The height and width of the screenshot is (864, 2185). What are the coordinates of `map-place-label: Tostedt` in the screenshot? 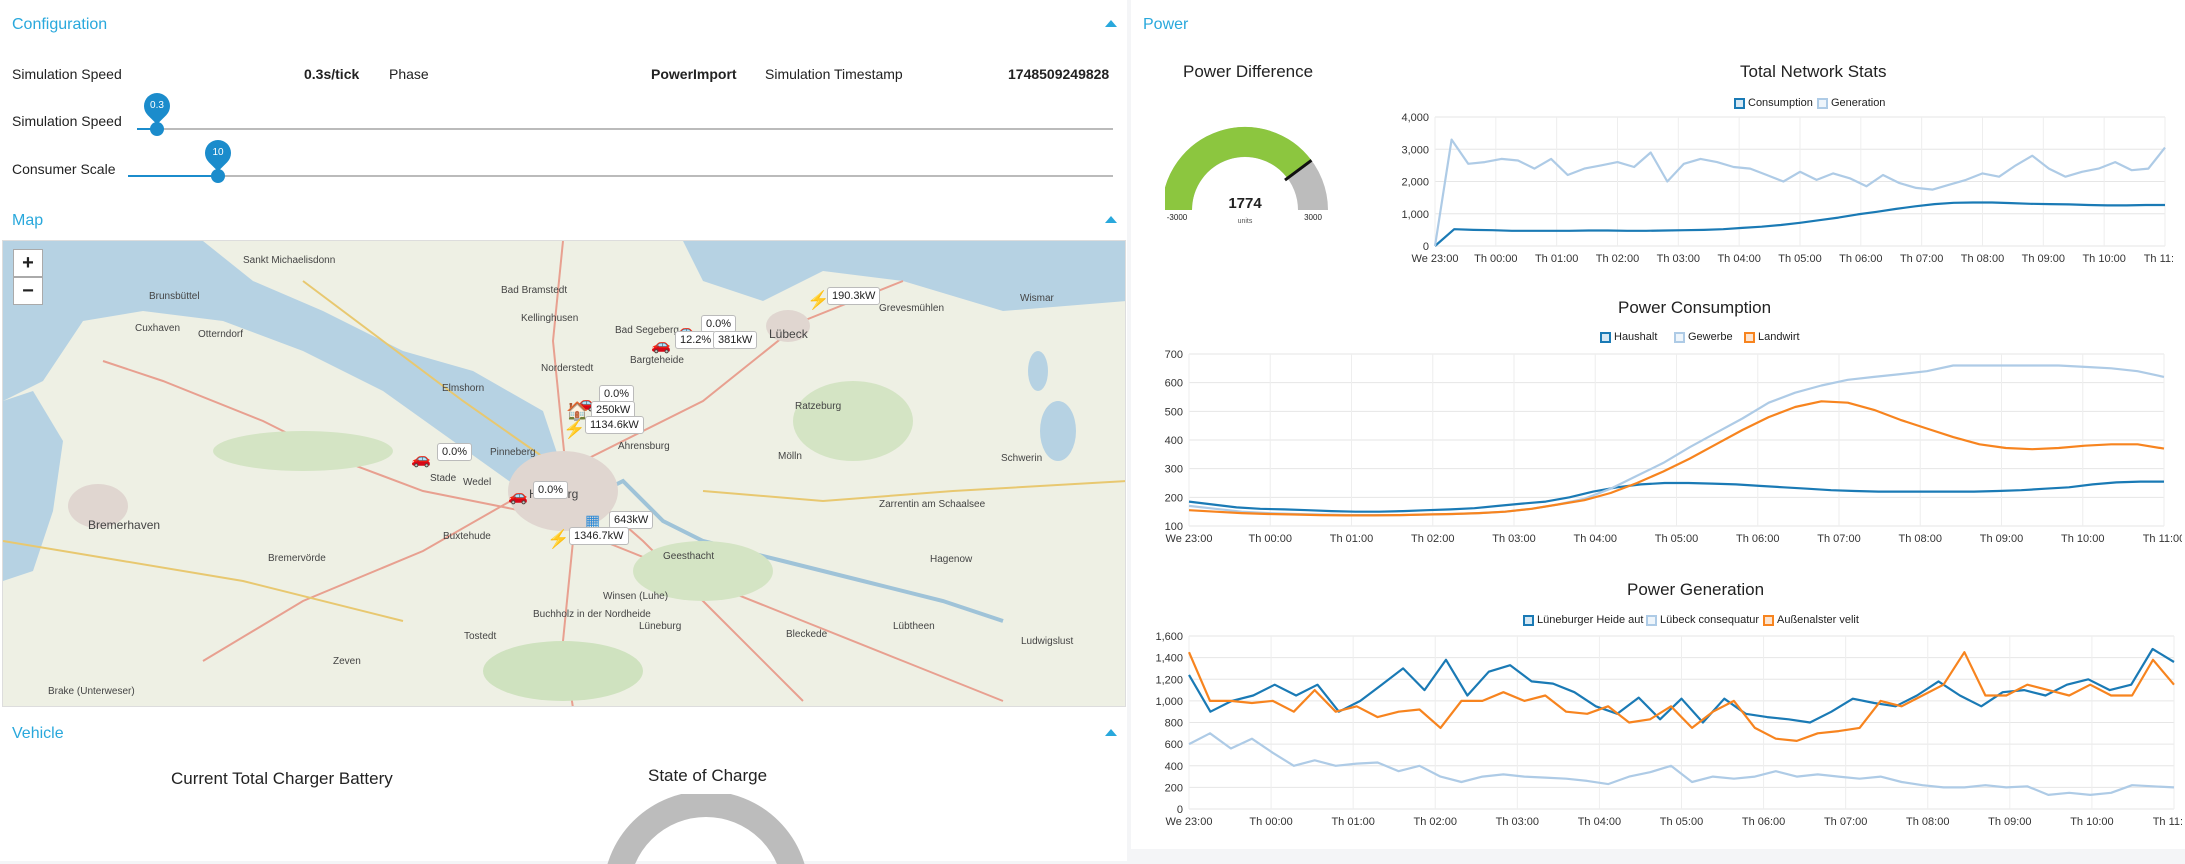 It's located at (480, 636).